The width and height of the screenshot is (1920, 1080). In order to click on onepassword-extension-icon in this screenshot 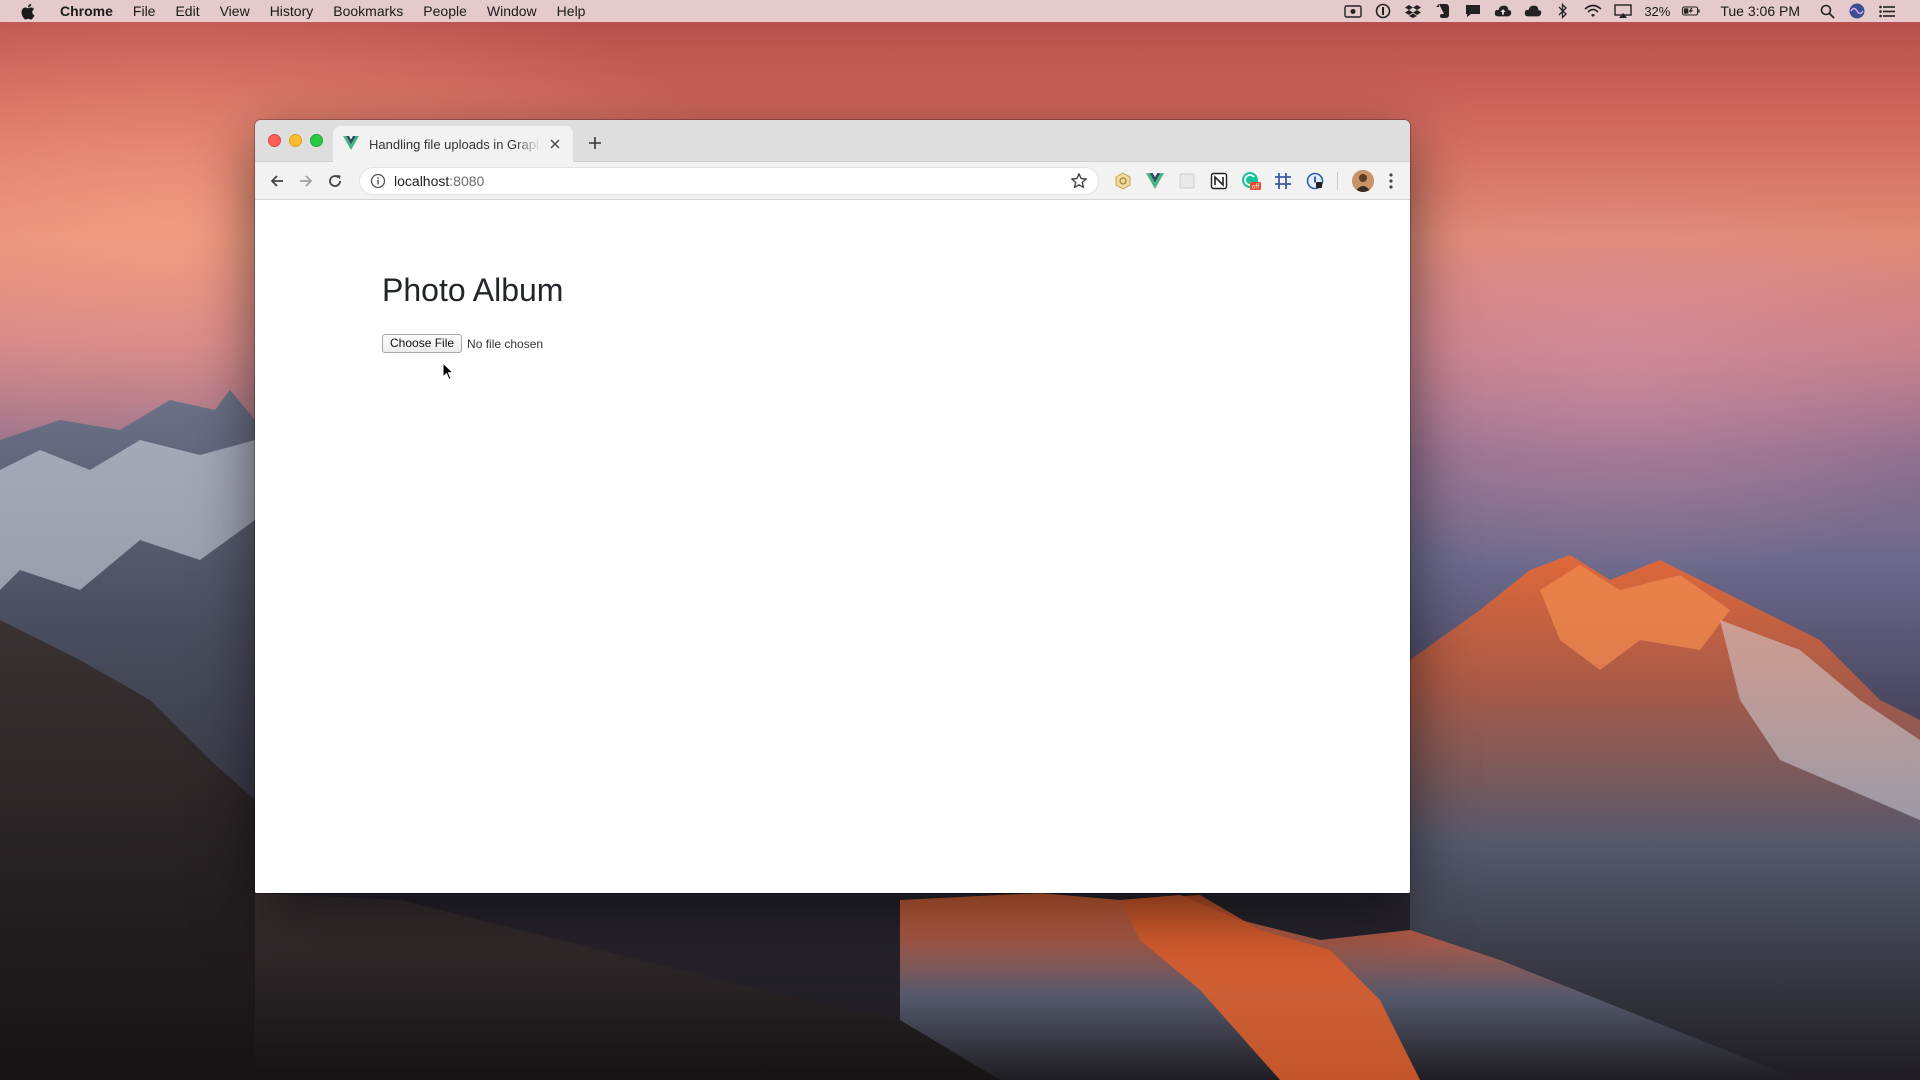, I will do `click(1315, 181)`.